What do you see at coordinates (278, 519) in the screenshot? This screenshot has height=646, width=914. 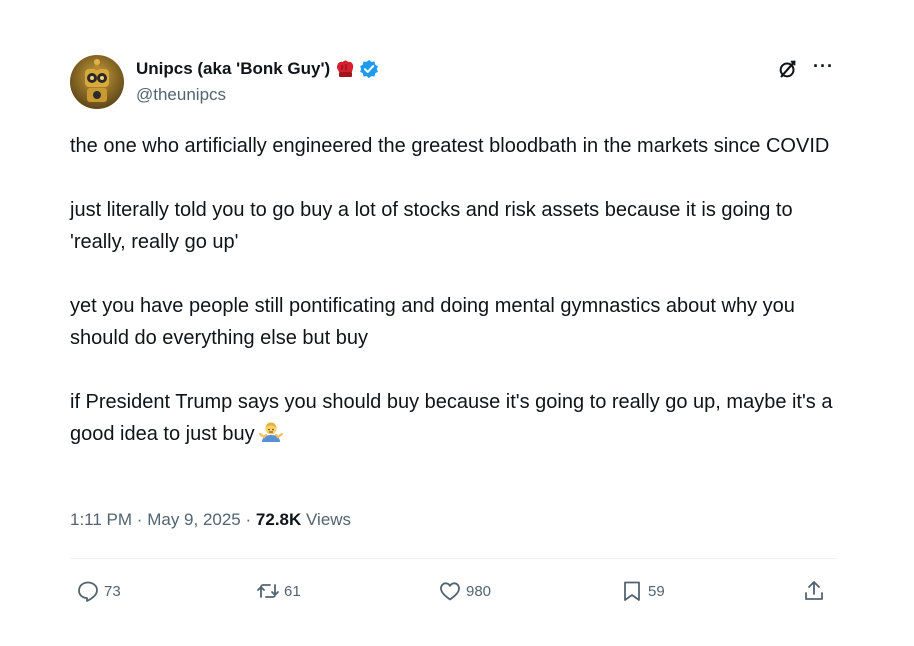 I see `views-count: 72.8K` at bounding box center [278, 519].